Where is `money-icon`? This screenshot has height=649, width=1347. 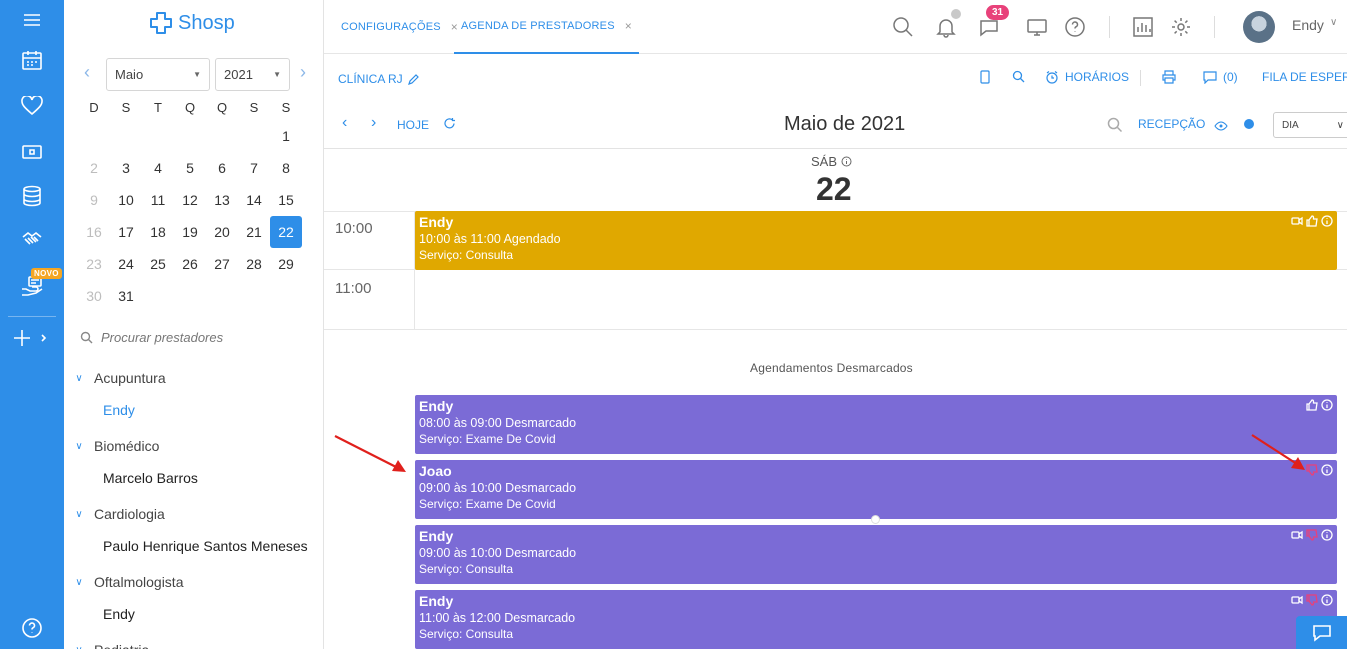
money-icon is located at coordinates (32, 152).